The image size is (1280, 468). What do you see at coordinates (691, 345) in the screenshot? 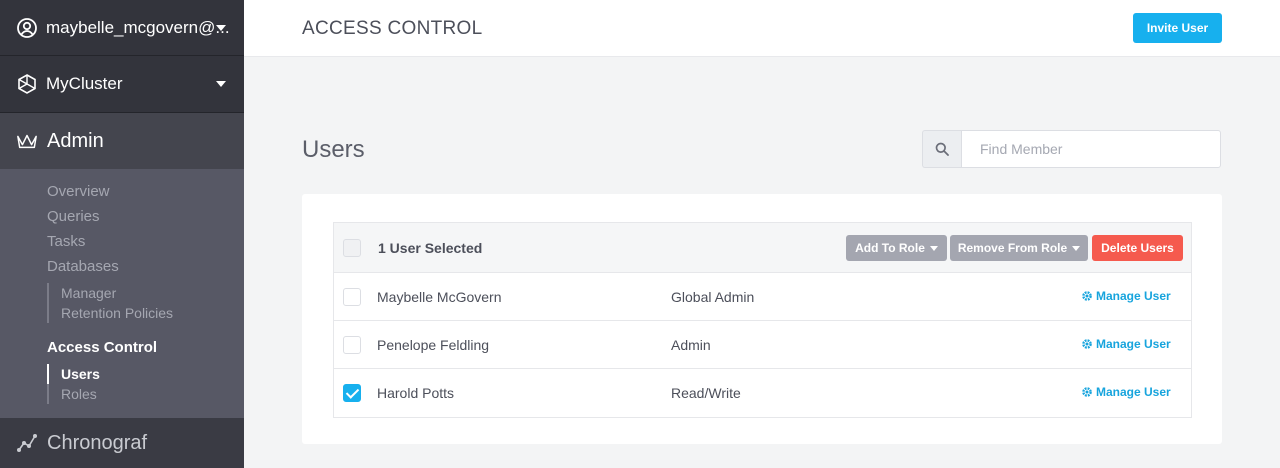
I see `user-role: Admin` at bounding box center [691, 345].